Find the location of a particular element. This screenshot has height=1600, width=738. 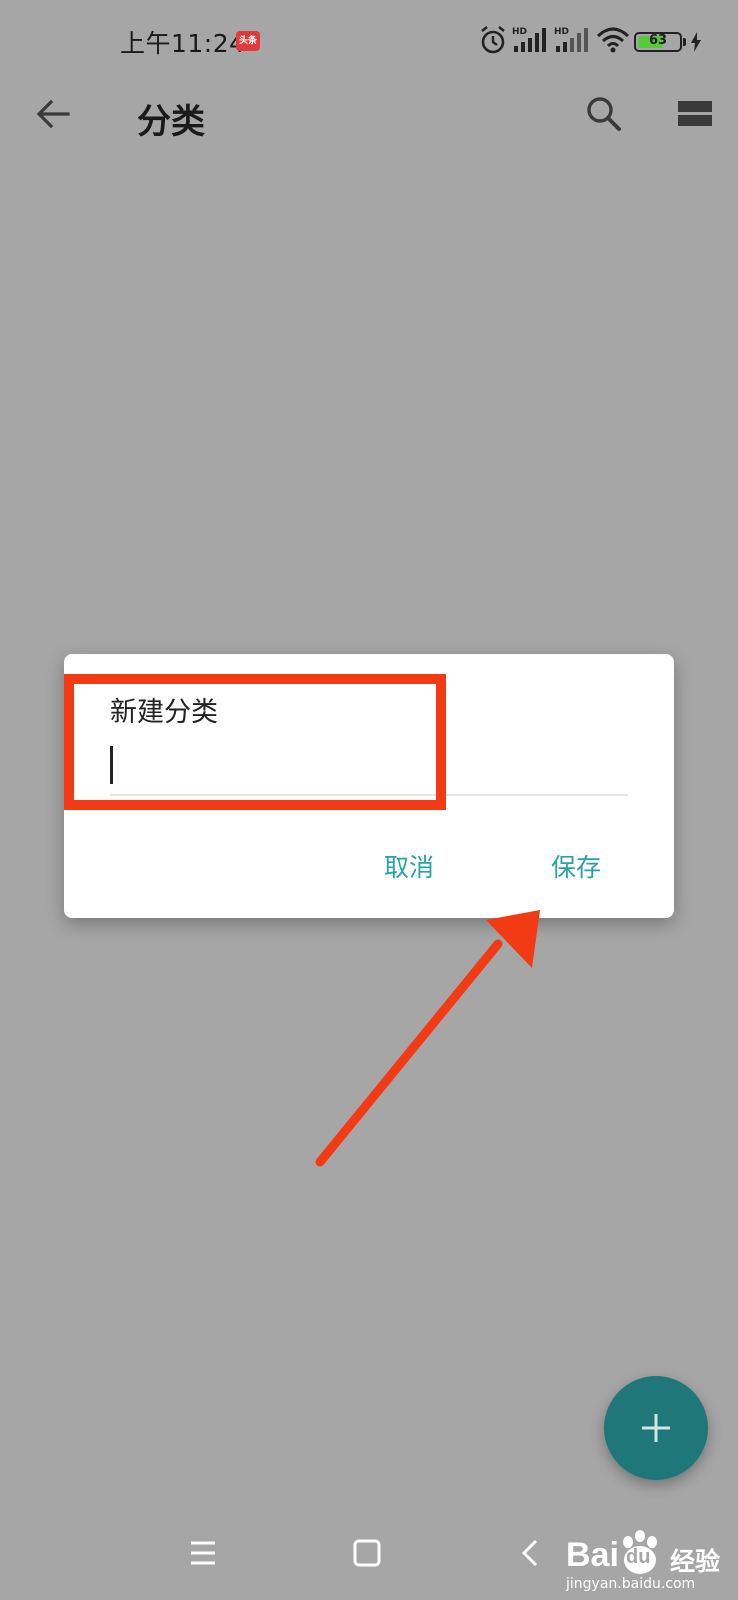

status-time: 上午11:24 is located at coordinates (183, 43).